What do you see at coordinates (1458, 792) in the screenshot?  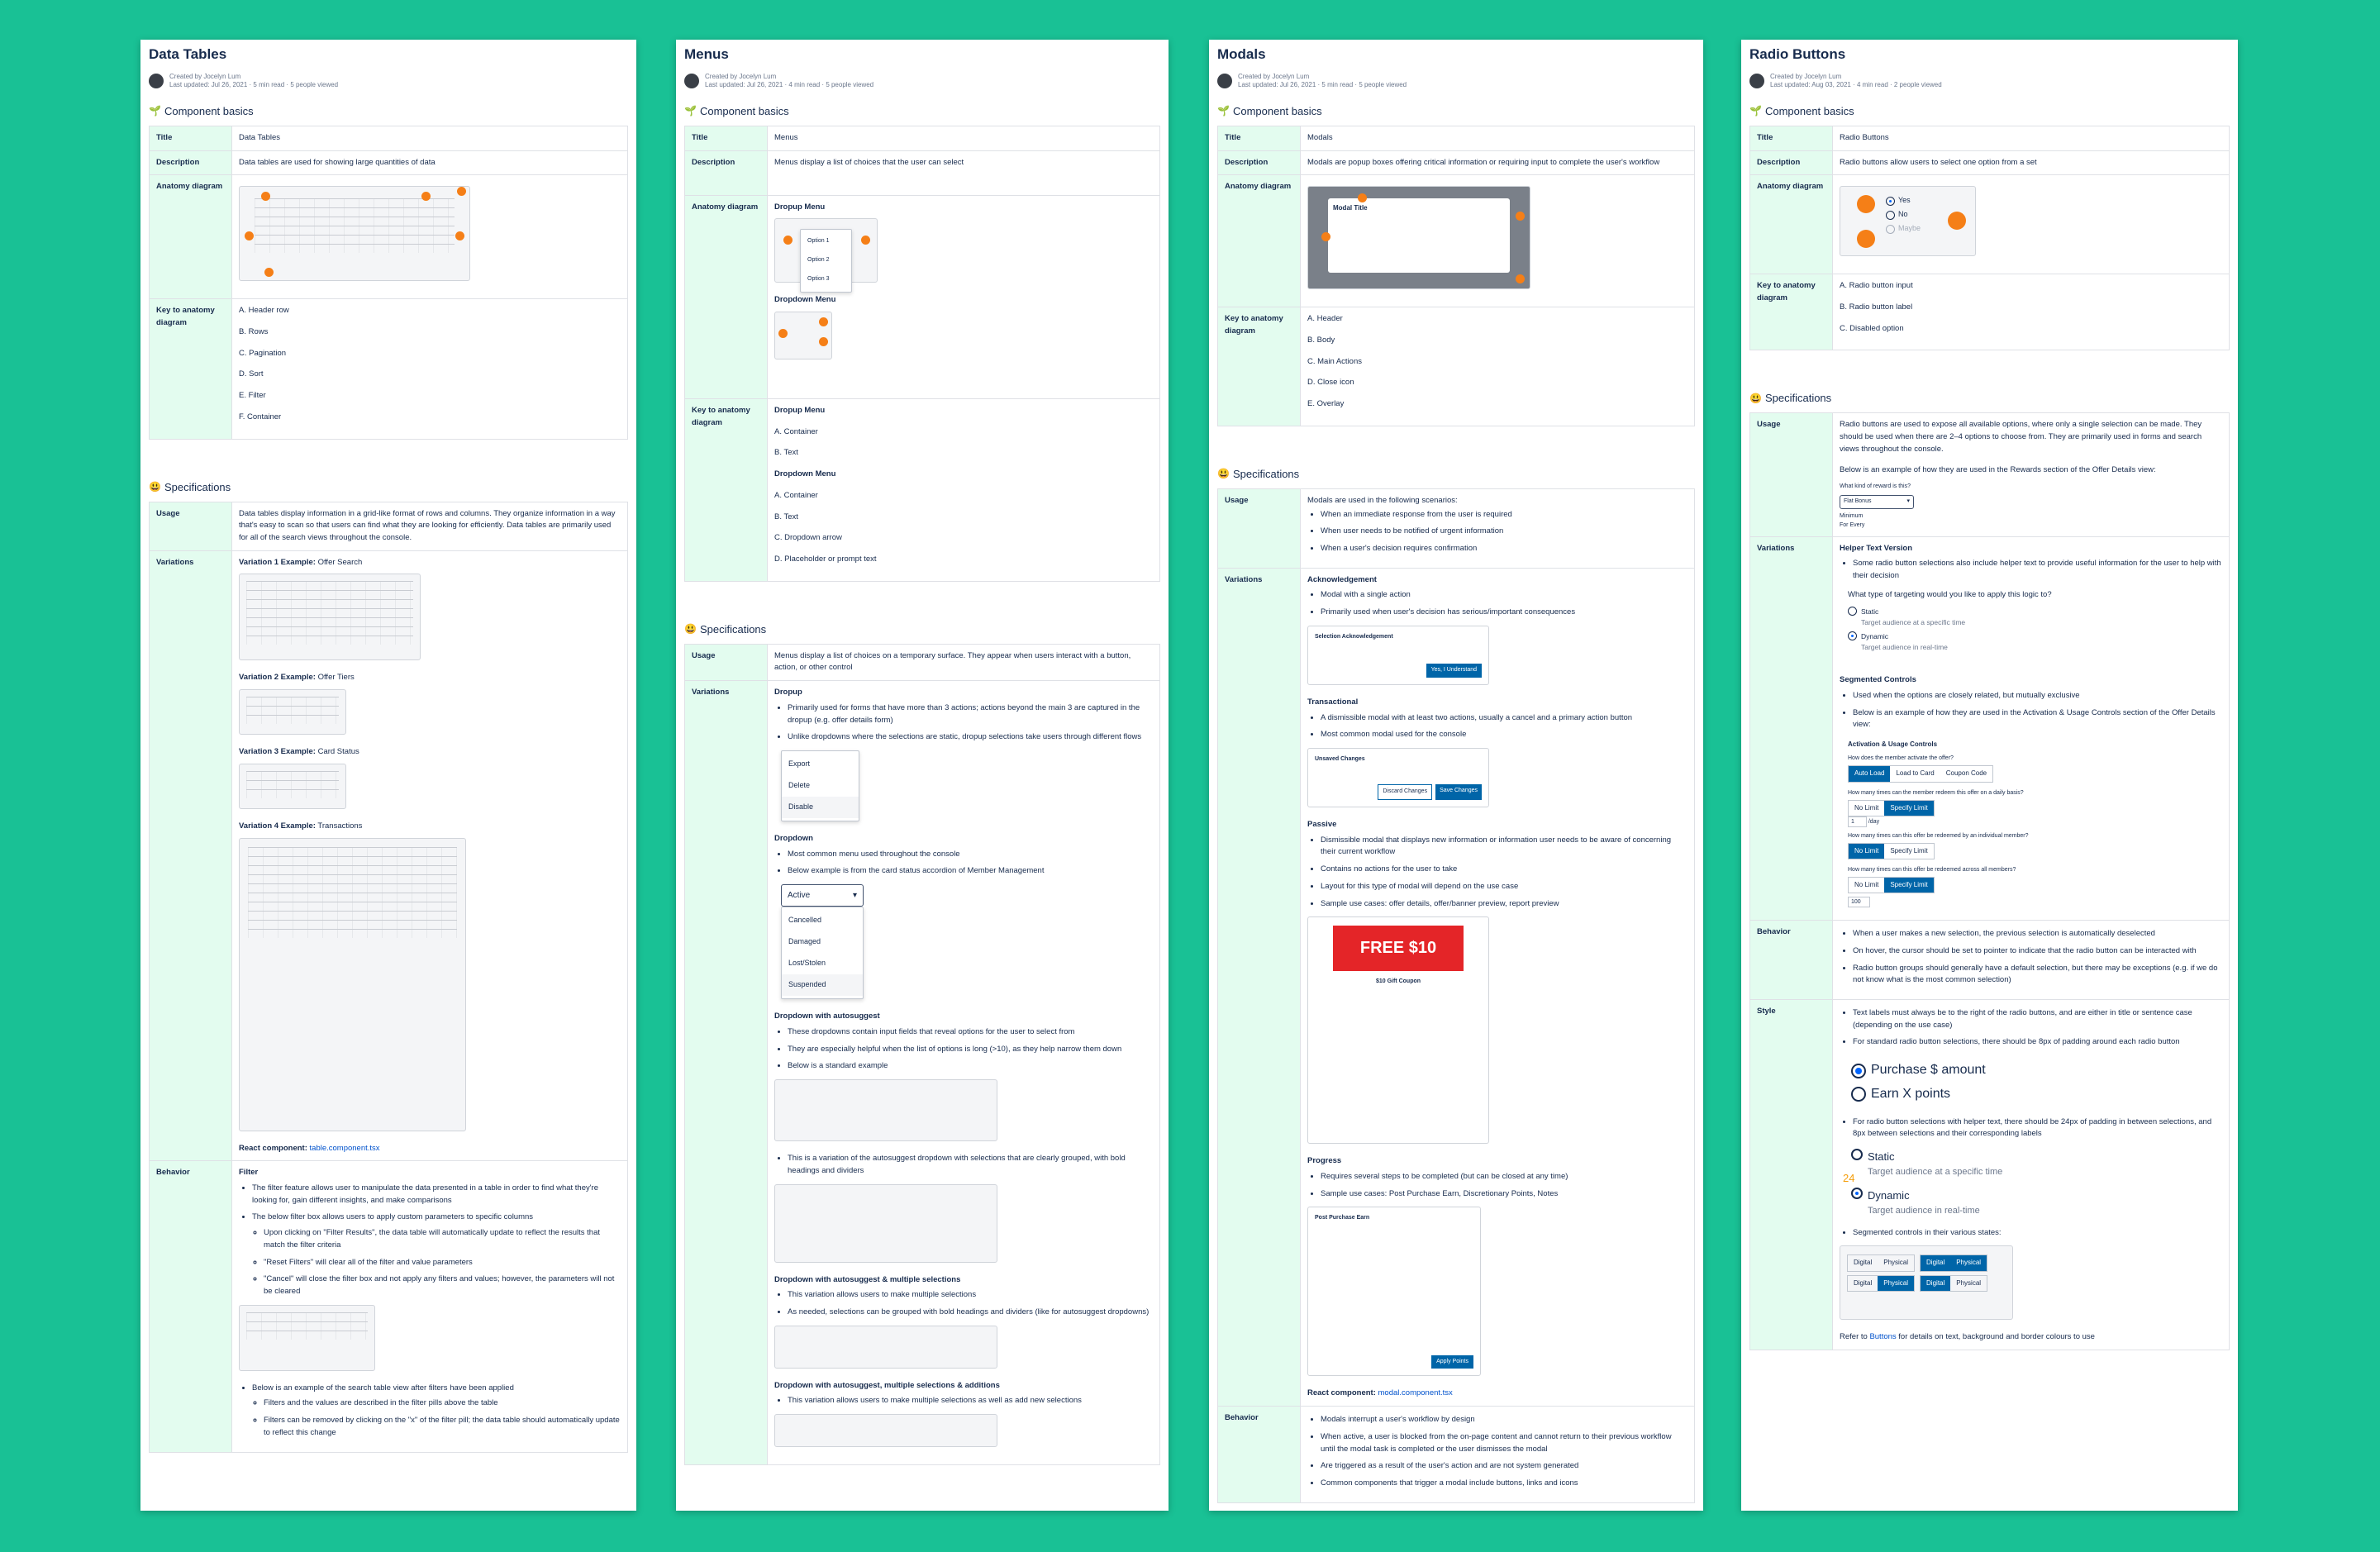 I see `save-button: Save Changes` at bounding box center [1458, 792].